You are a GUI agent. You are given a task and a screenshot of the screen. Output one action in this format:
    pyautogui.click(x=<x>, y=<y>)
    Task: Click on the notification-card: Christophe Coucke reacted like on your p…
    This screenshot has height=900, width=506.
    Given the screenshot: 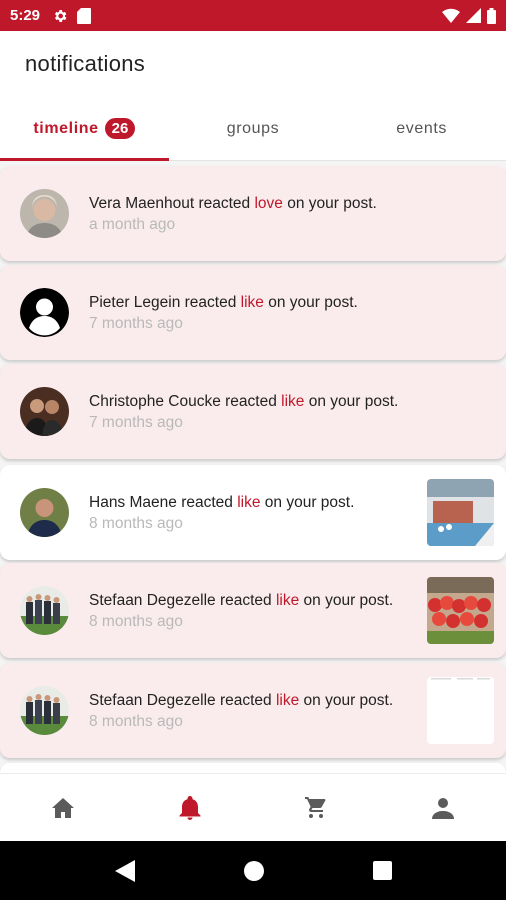 What is the action you would take?
    pyautogui.click(x=253, y=411)
    